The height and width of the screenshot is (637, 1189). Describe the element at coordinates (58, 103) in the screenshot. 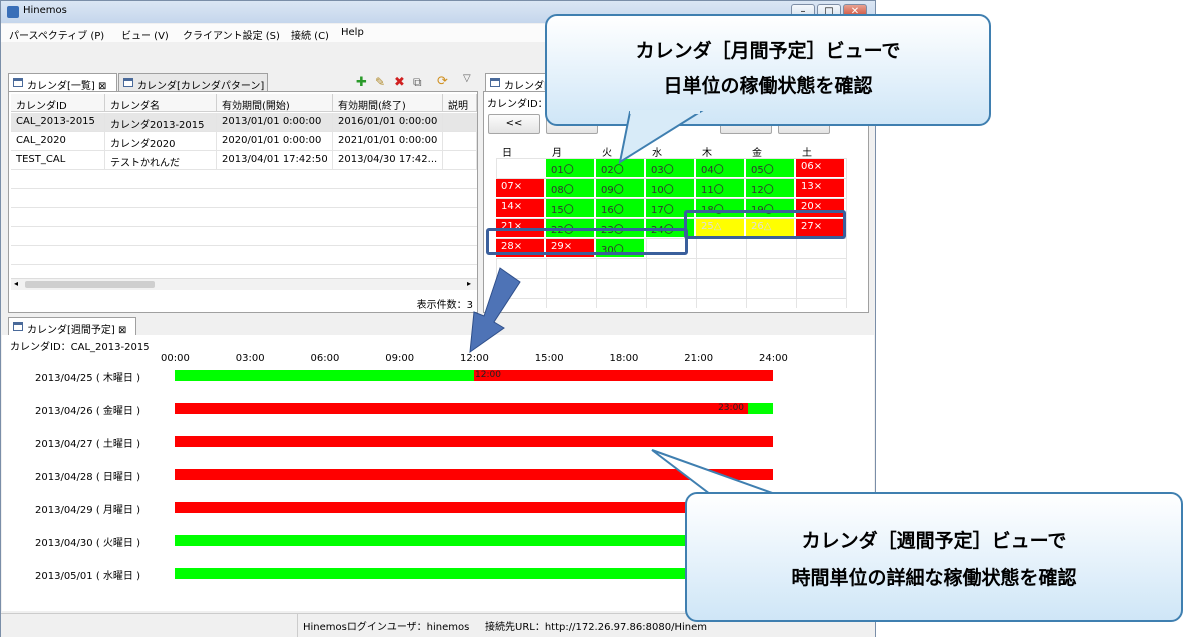

I see `col-header-id: カレンダID` at that location.